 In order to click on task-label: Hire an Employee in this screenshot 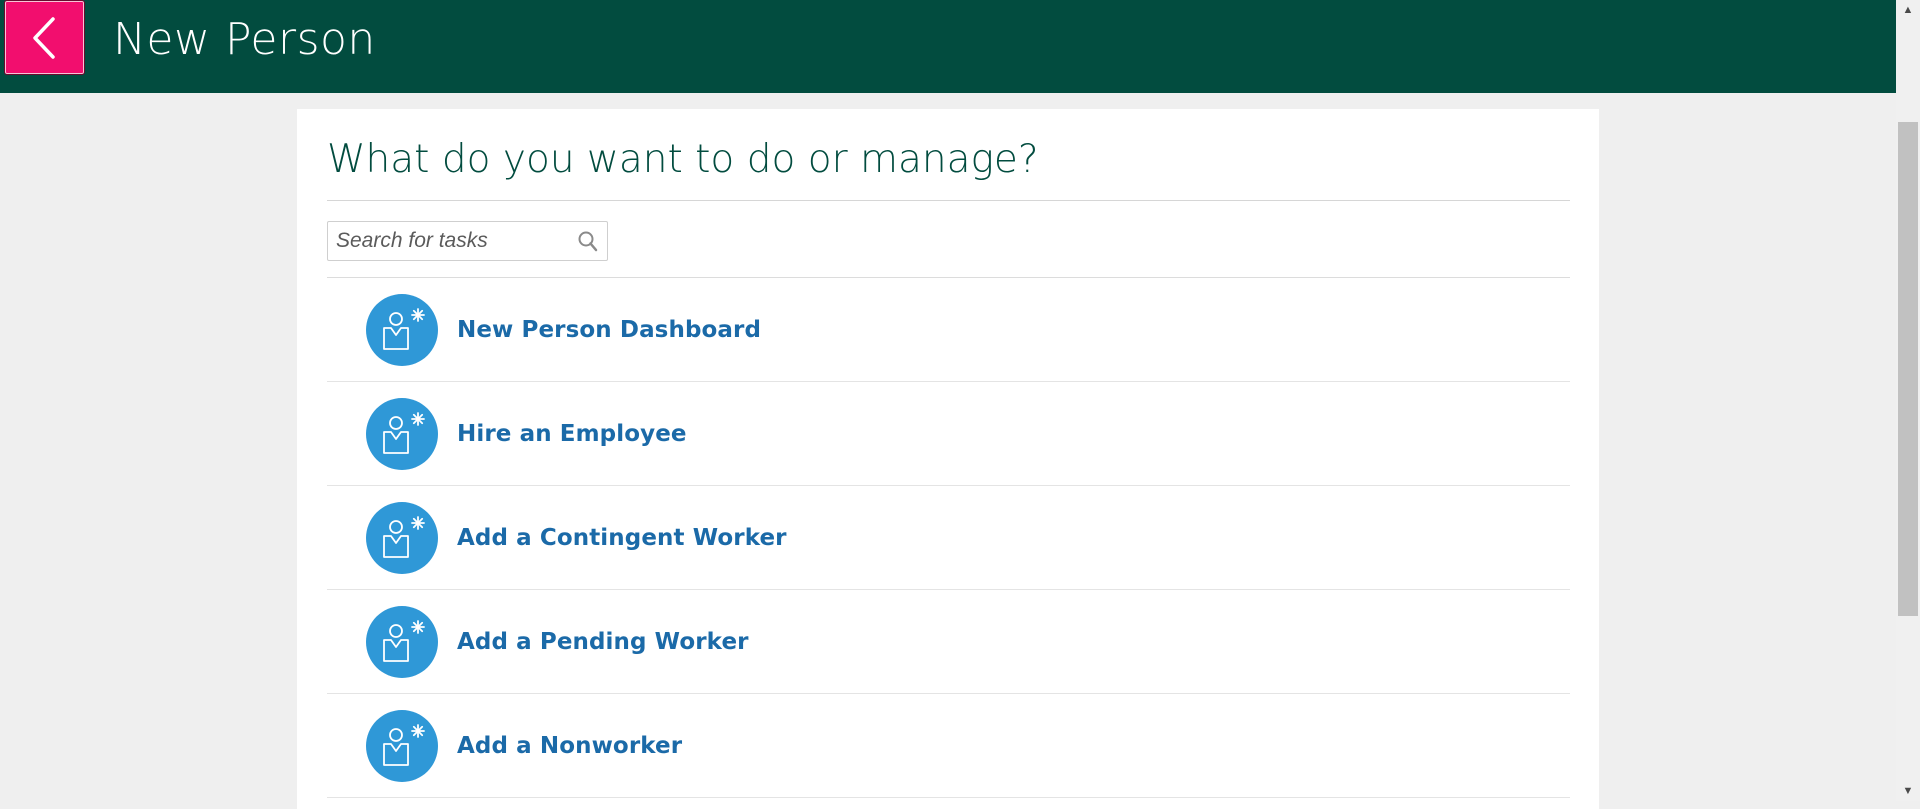, I will do `click(572, 434)`.